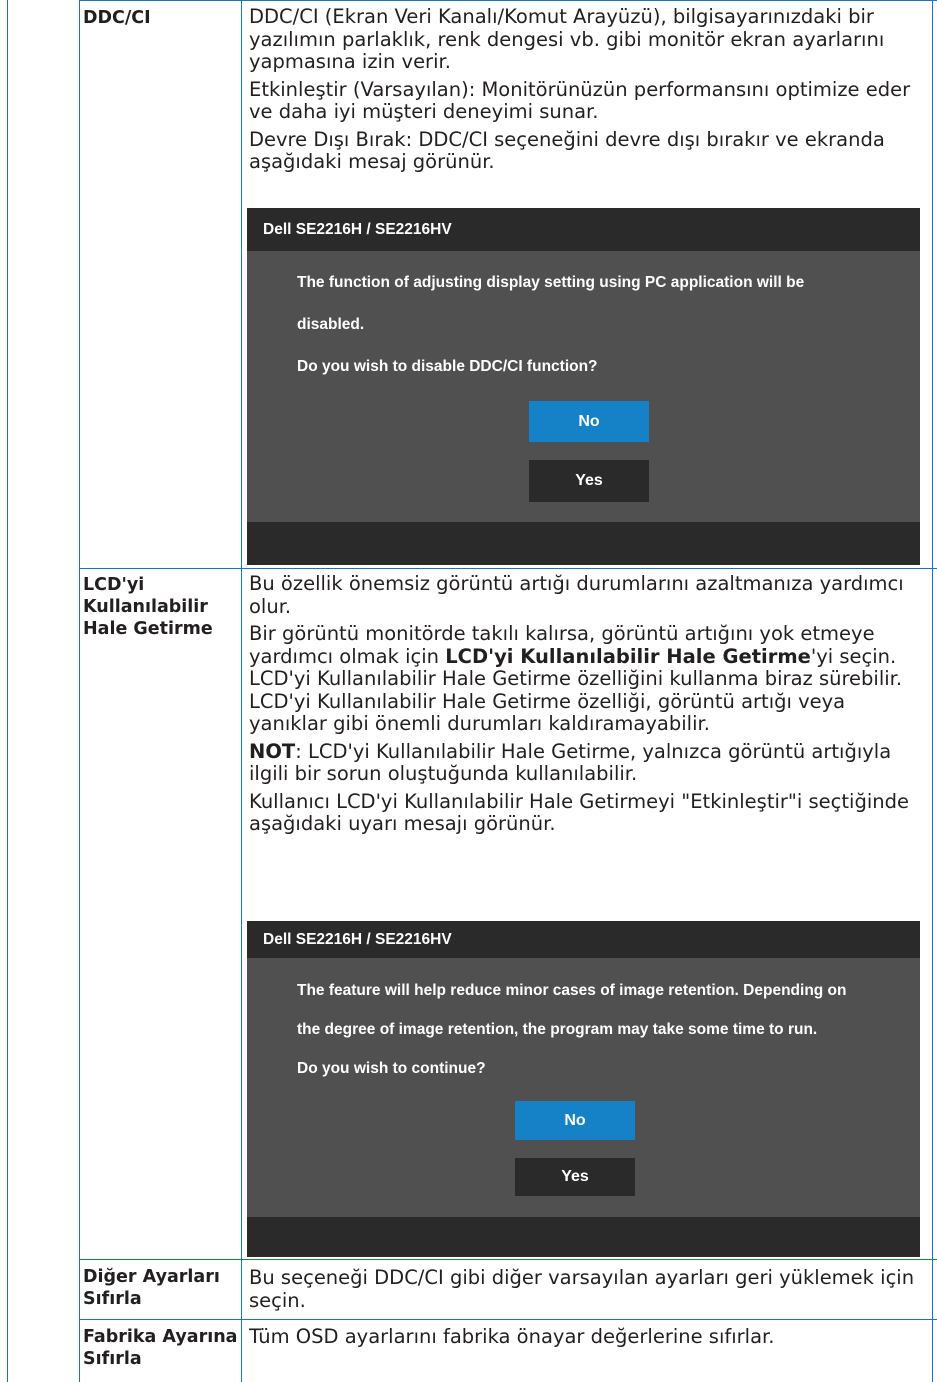  I want to click on label-line: LCD'yi, so click(114, 585).